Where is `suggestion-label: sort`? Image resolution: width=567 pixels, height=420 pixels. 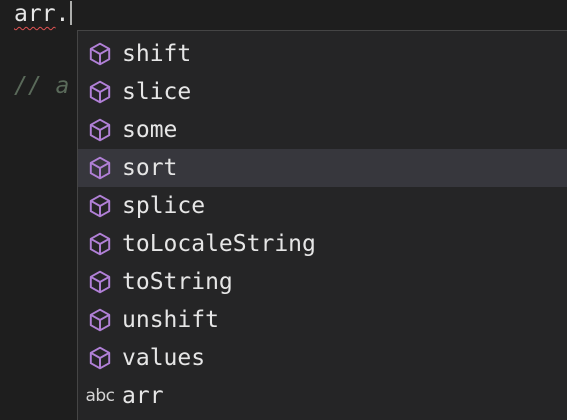 suggestion-label: sort is located at coordinates (150, 168).